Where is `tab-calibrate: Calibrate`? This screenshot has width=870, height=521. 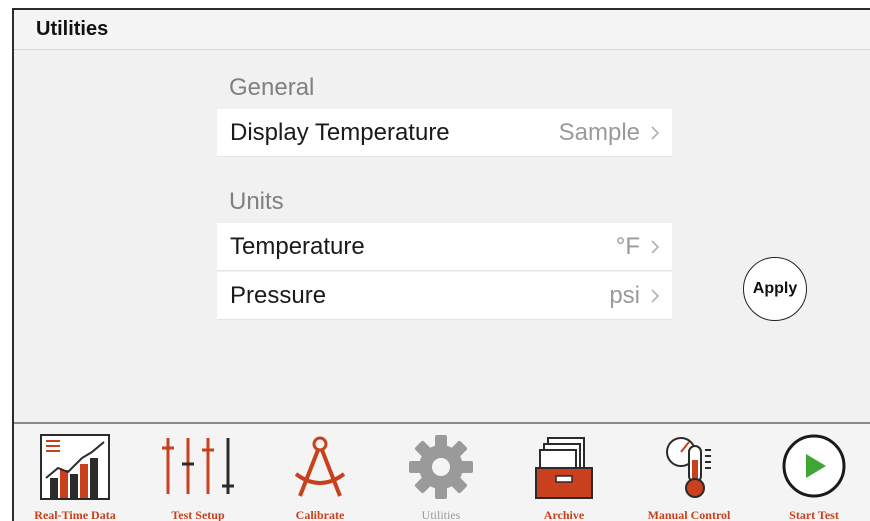
tab-calibrate: Calibrate is located at coordinates (320, 472).